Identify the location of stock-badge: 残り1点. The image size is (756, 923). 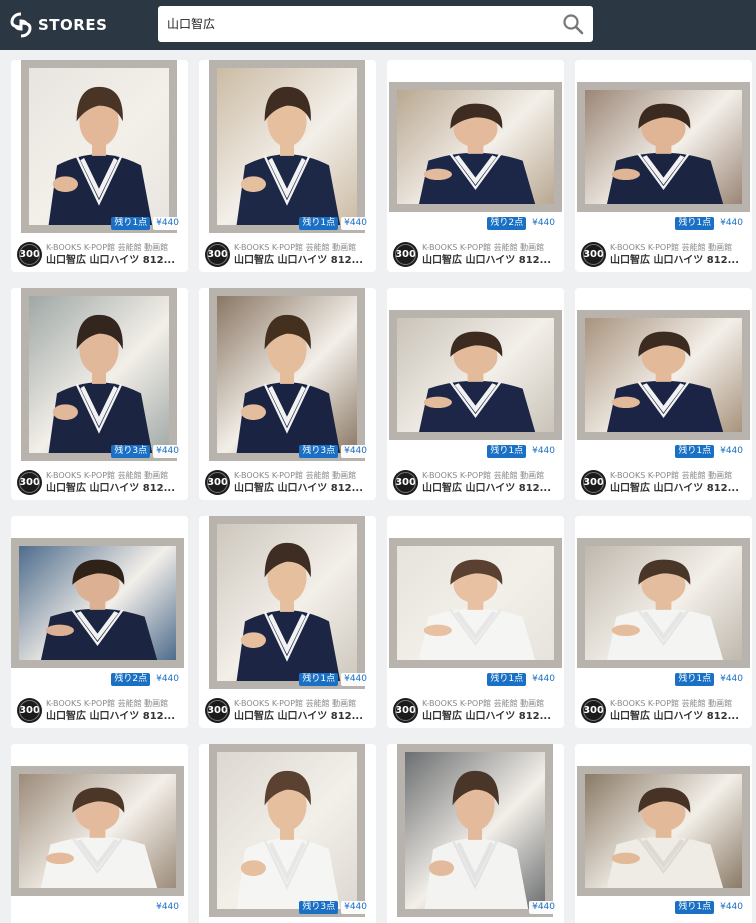
(319, 679).